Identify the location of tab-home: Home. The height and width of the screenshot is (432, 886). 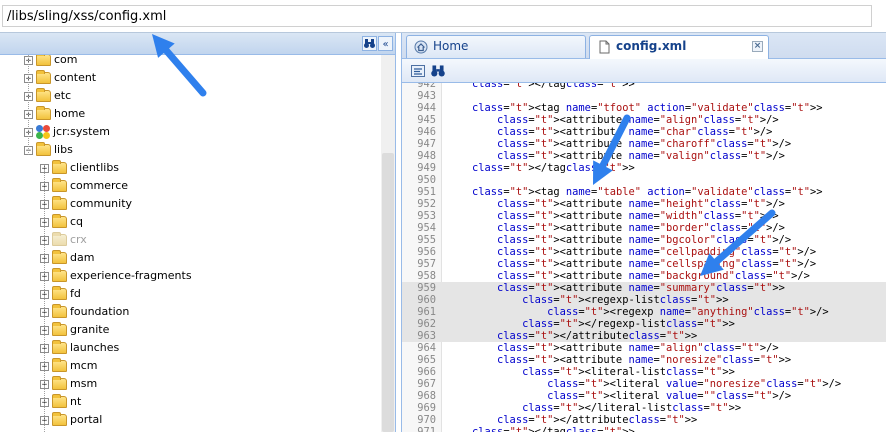
(496, 46).